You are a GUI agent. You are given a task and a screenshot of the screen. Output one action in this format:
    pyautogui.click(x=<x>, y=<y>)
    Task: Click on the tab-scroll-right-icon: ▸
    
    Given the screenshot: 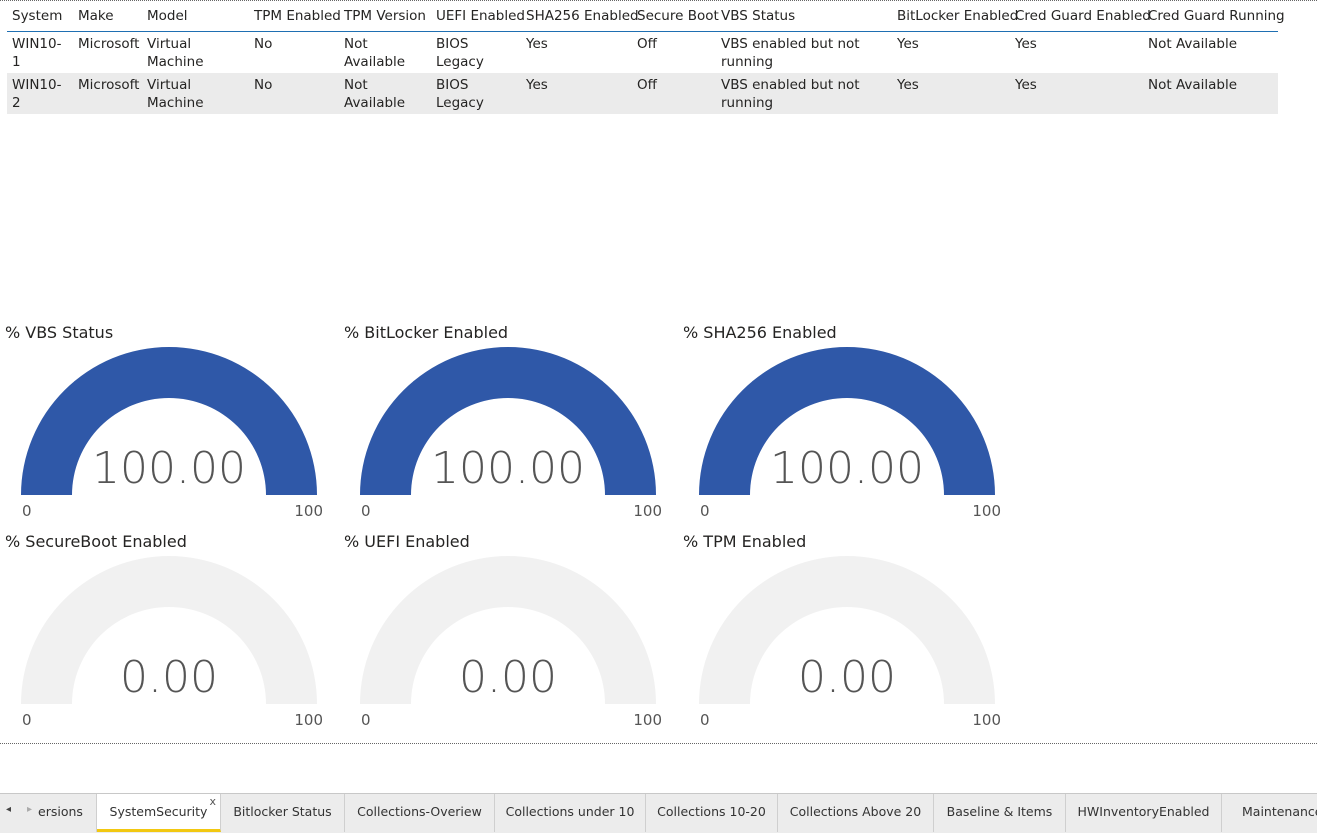 What is the action you would take?
    pyautogui.click(x=29, y=809)
    